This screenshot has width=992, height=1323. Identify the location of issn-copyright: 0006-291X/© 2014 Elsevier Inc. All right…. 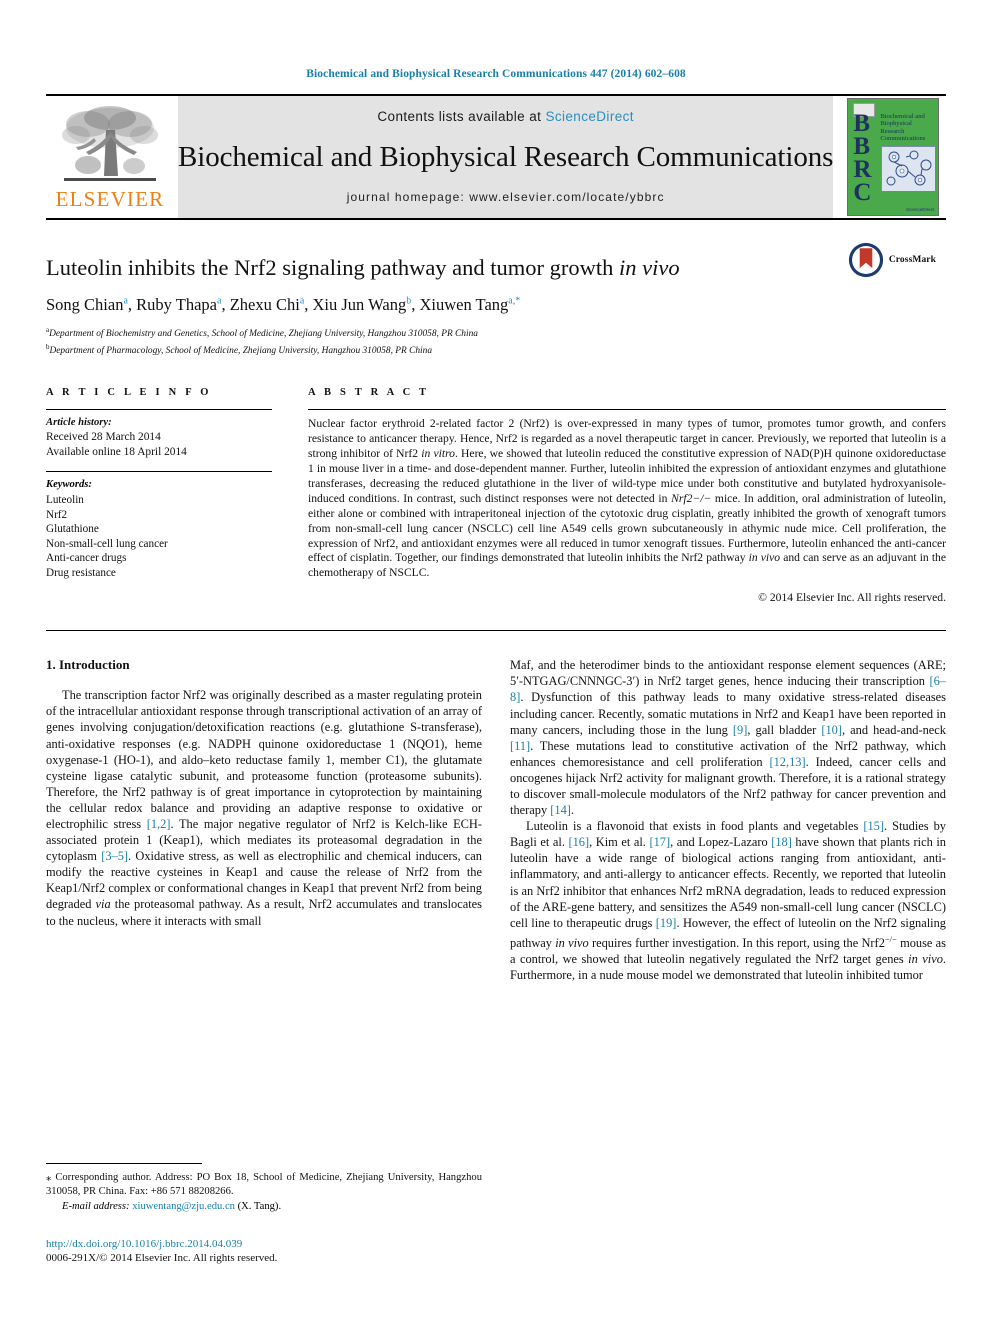
(162, 1257).